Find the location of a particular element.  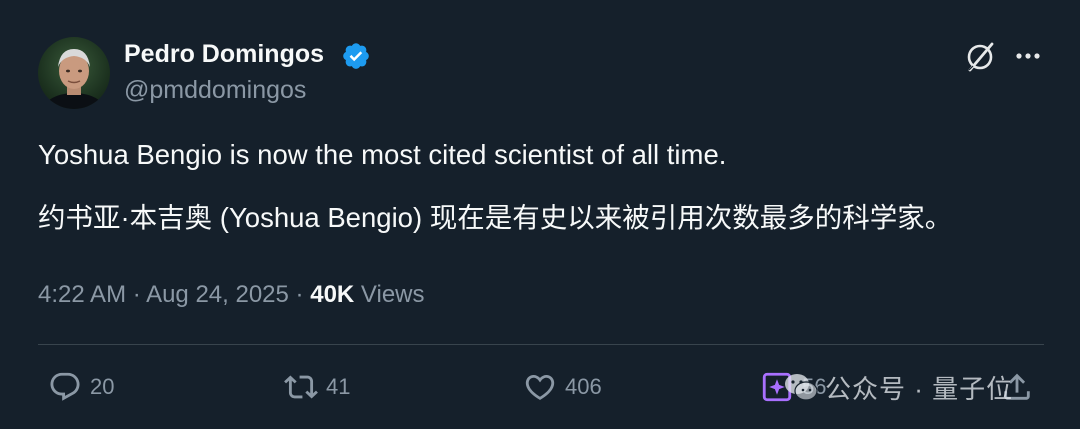

tweet-date: Aug 24, 2025 is located at coordinates (217, 294).